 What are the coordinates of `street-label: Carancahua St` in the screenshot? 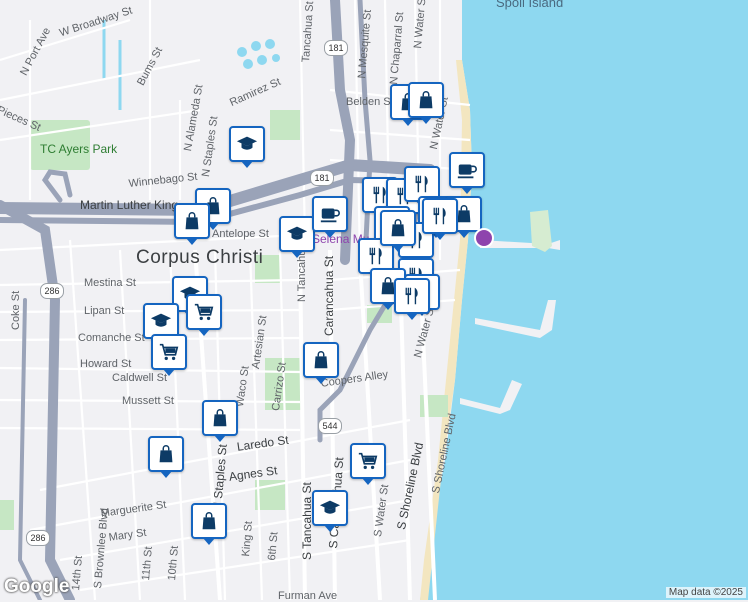 It's located at (329, 295).